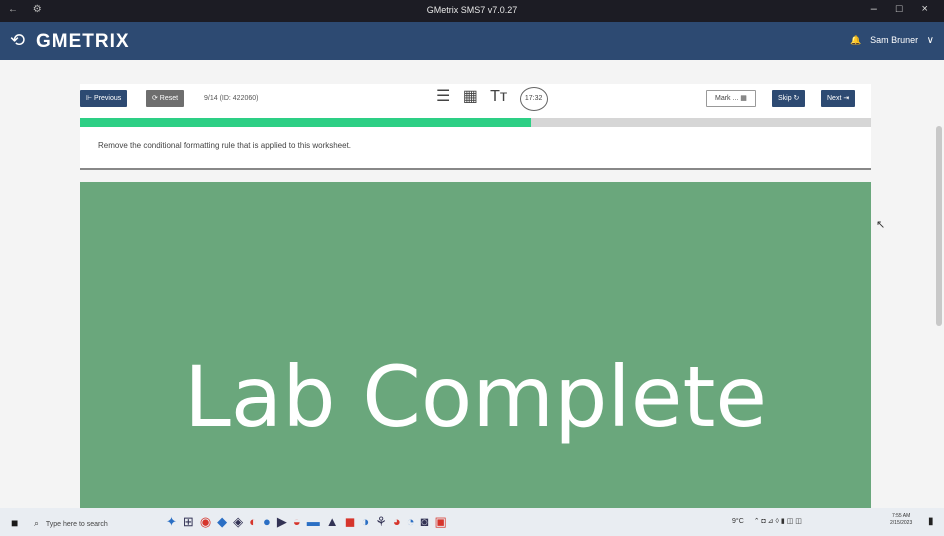 This screenshot has height=536, width=944. I want to click on taskbar-app-icon: ◑, so click(368, 521).